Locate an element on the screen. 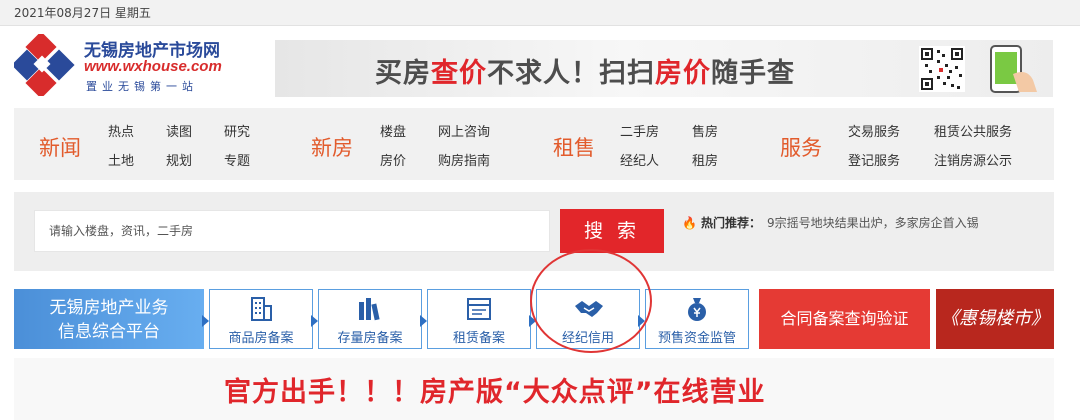 This screenshot has width=1080, height=420. service-existing-housing-filing: 存量房备案 is located at coordinates (366, 319).